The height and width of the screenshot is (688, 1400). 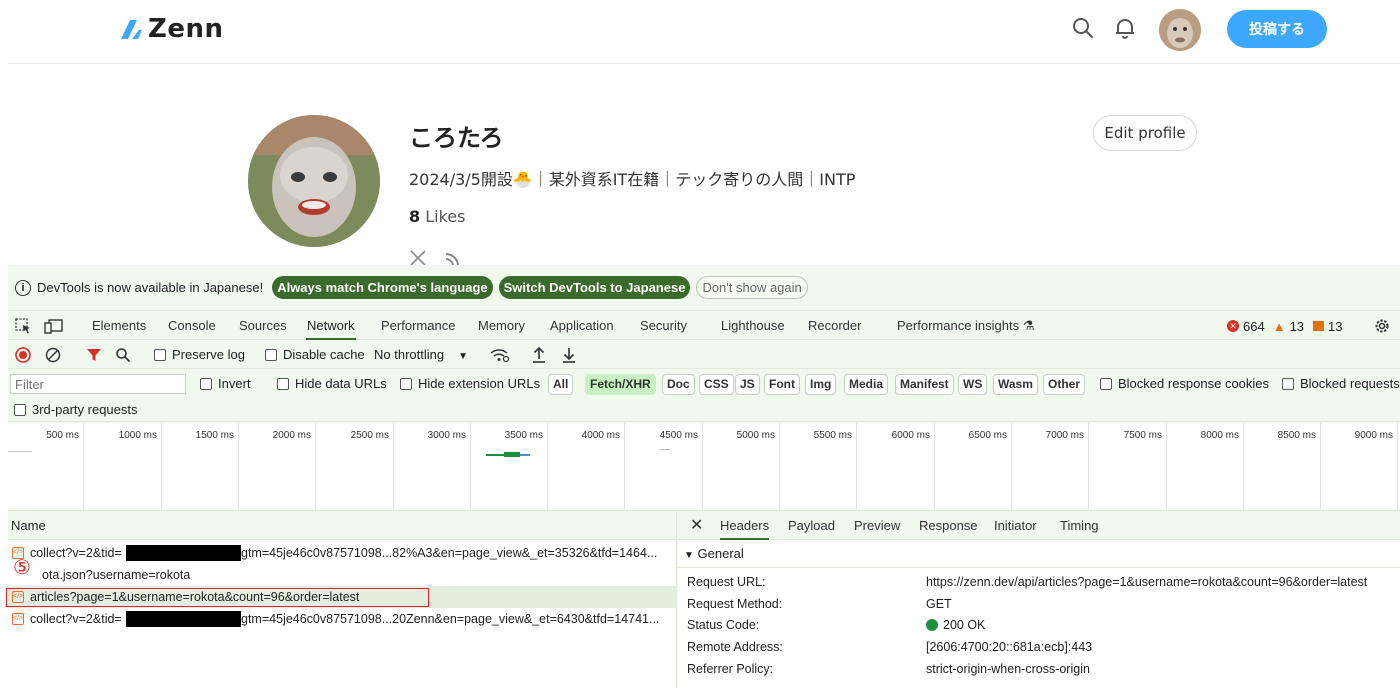 I want to click on preserve-log-checkbox: Preserve log, so click(x=199, y=354).